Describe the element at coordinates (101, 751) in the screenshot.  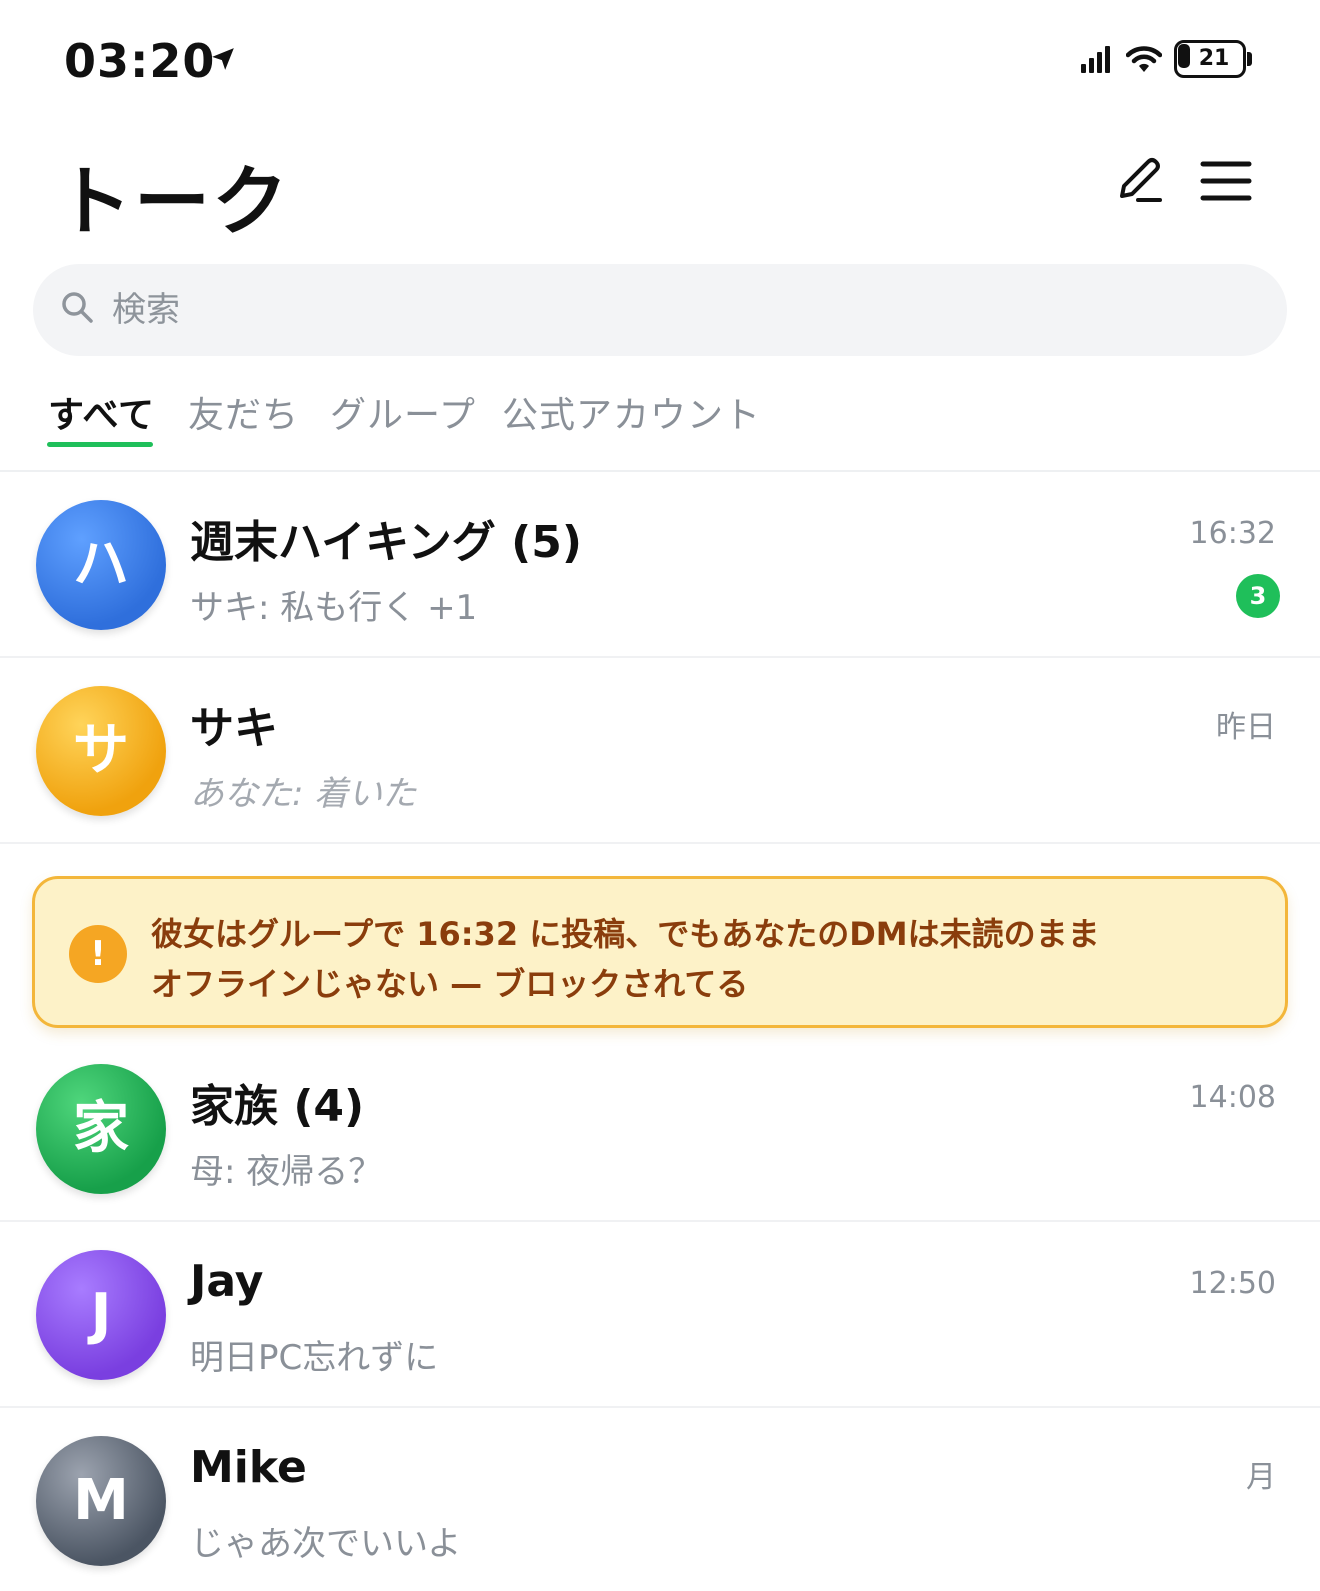
I see `avatar: サ` at that location.